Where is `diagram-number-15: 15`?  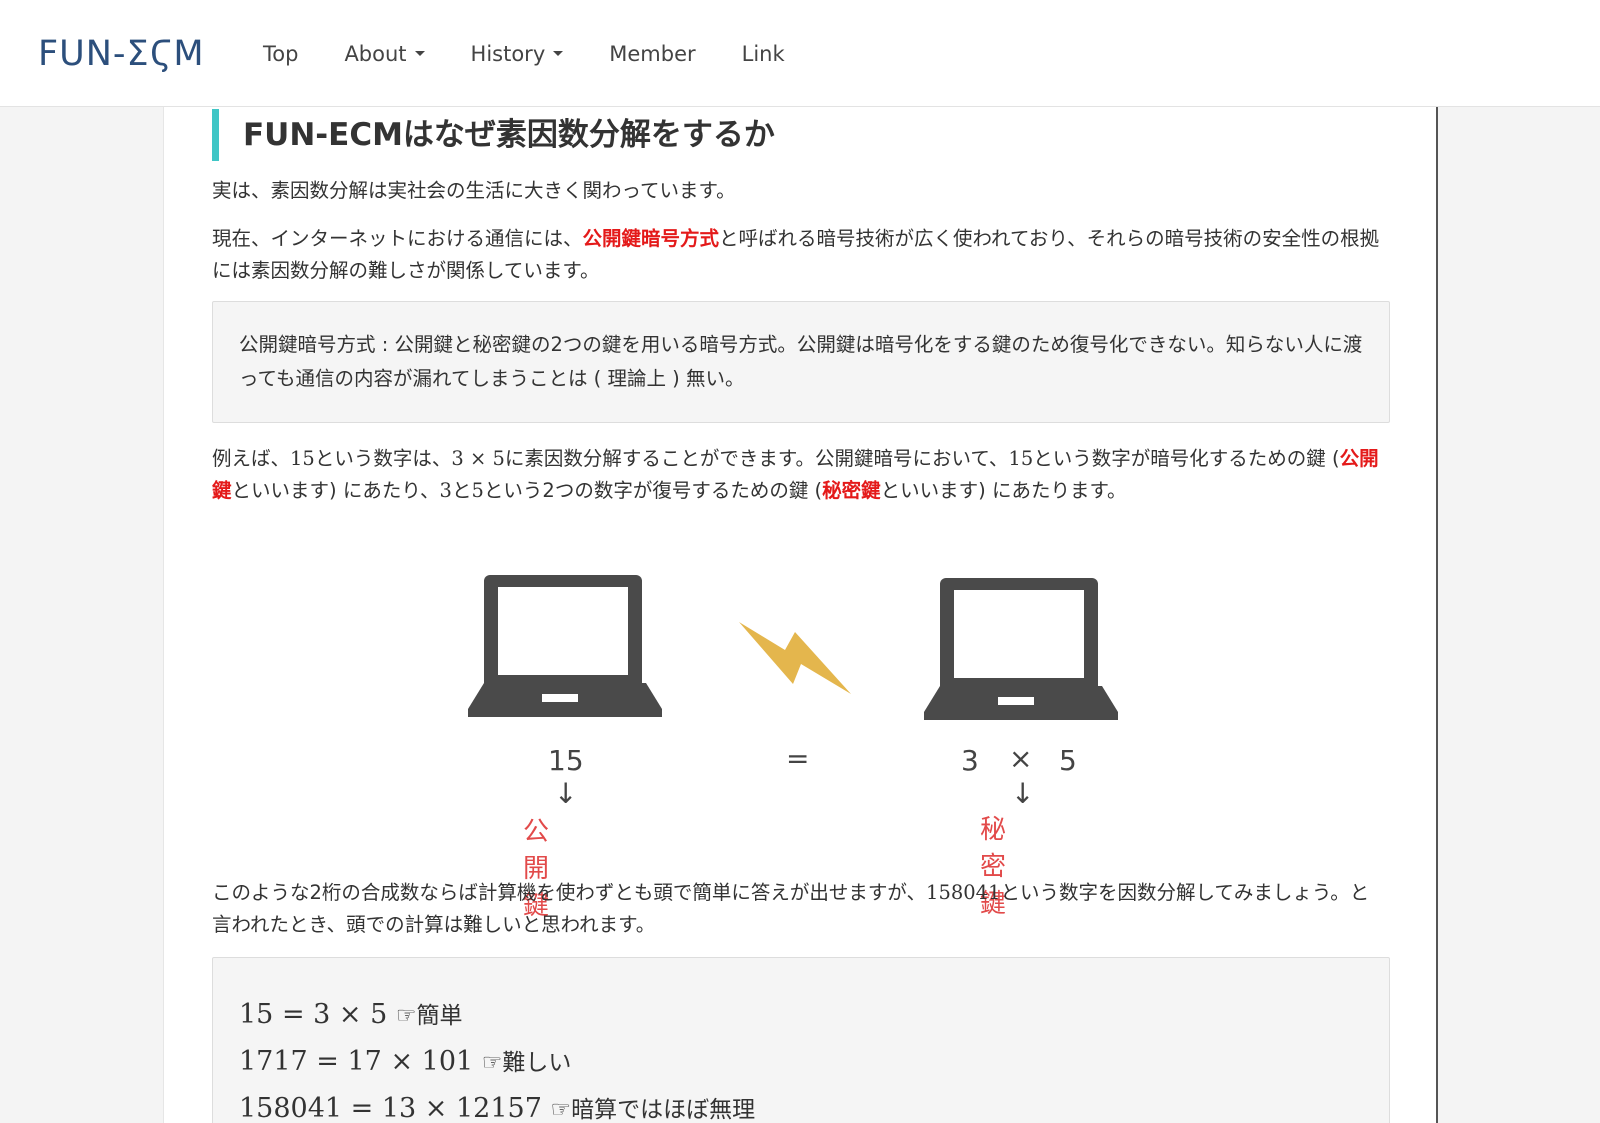
diagram-number-15: 15 is located at coordinates (566, 760).